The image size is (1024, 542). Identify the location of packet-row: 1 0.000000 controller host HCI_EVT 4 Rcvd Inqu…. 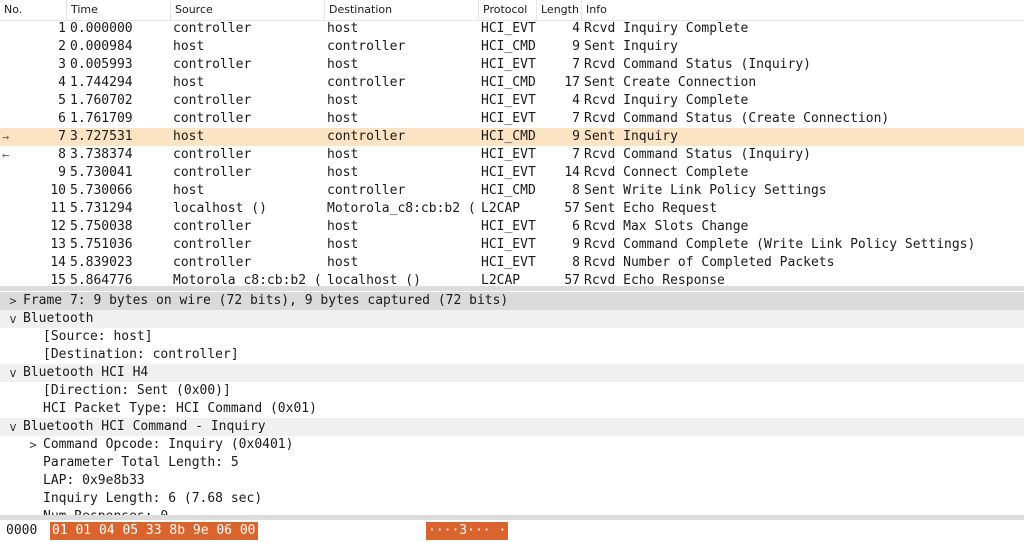
(512, 29).